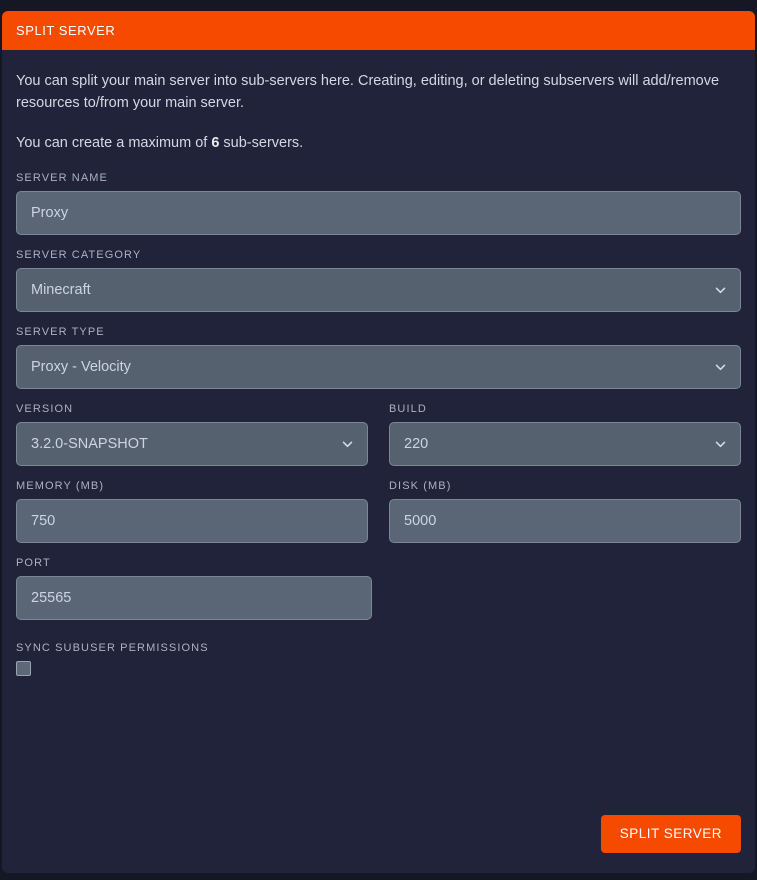 The width and height of the screenshot is (757, 880). What do you see at coordinates (378, 659) in the screenshot?
I see `field-sync-subuser-permissions: SYNC SUBUSER PERMISSIONS` at bounding box center [378, 659].